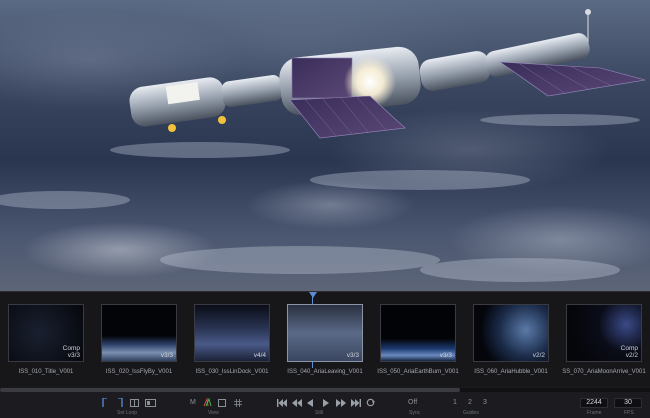 The height and width of the screenshot is (418, 650). I want to click on safe-area-icon, so click(221, 402).